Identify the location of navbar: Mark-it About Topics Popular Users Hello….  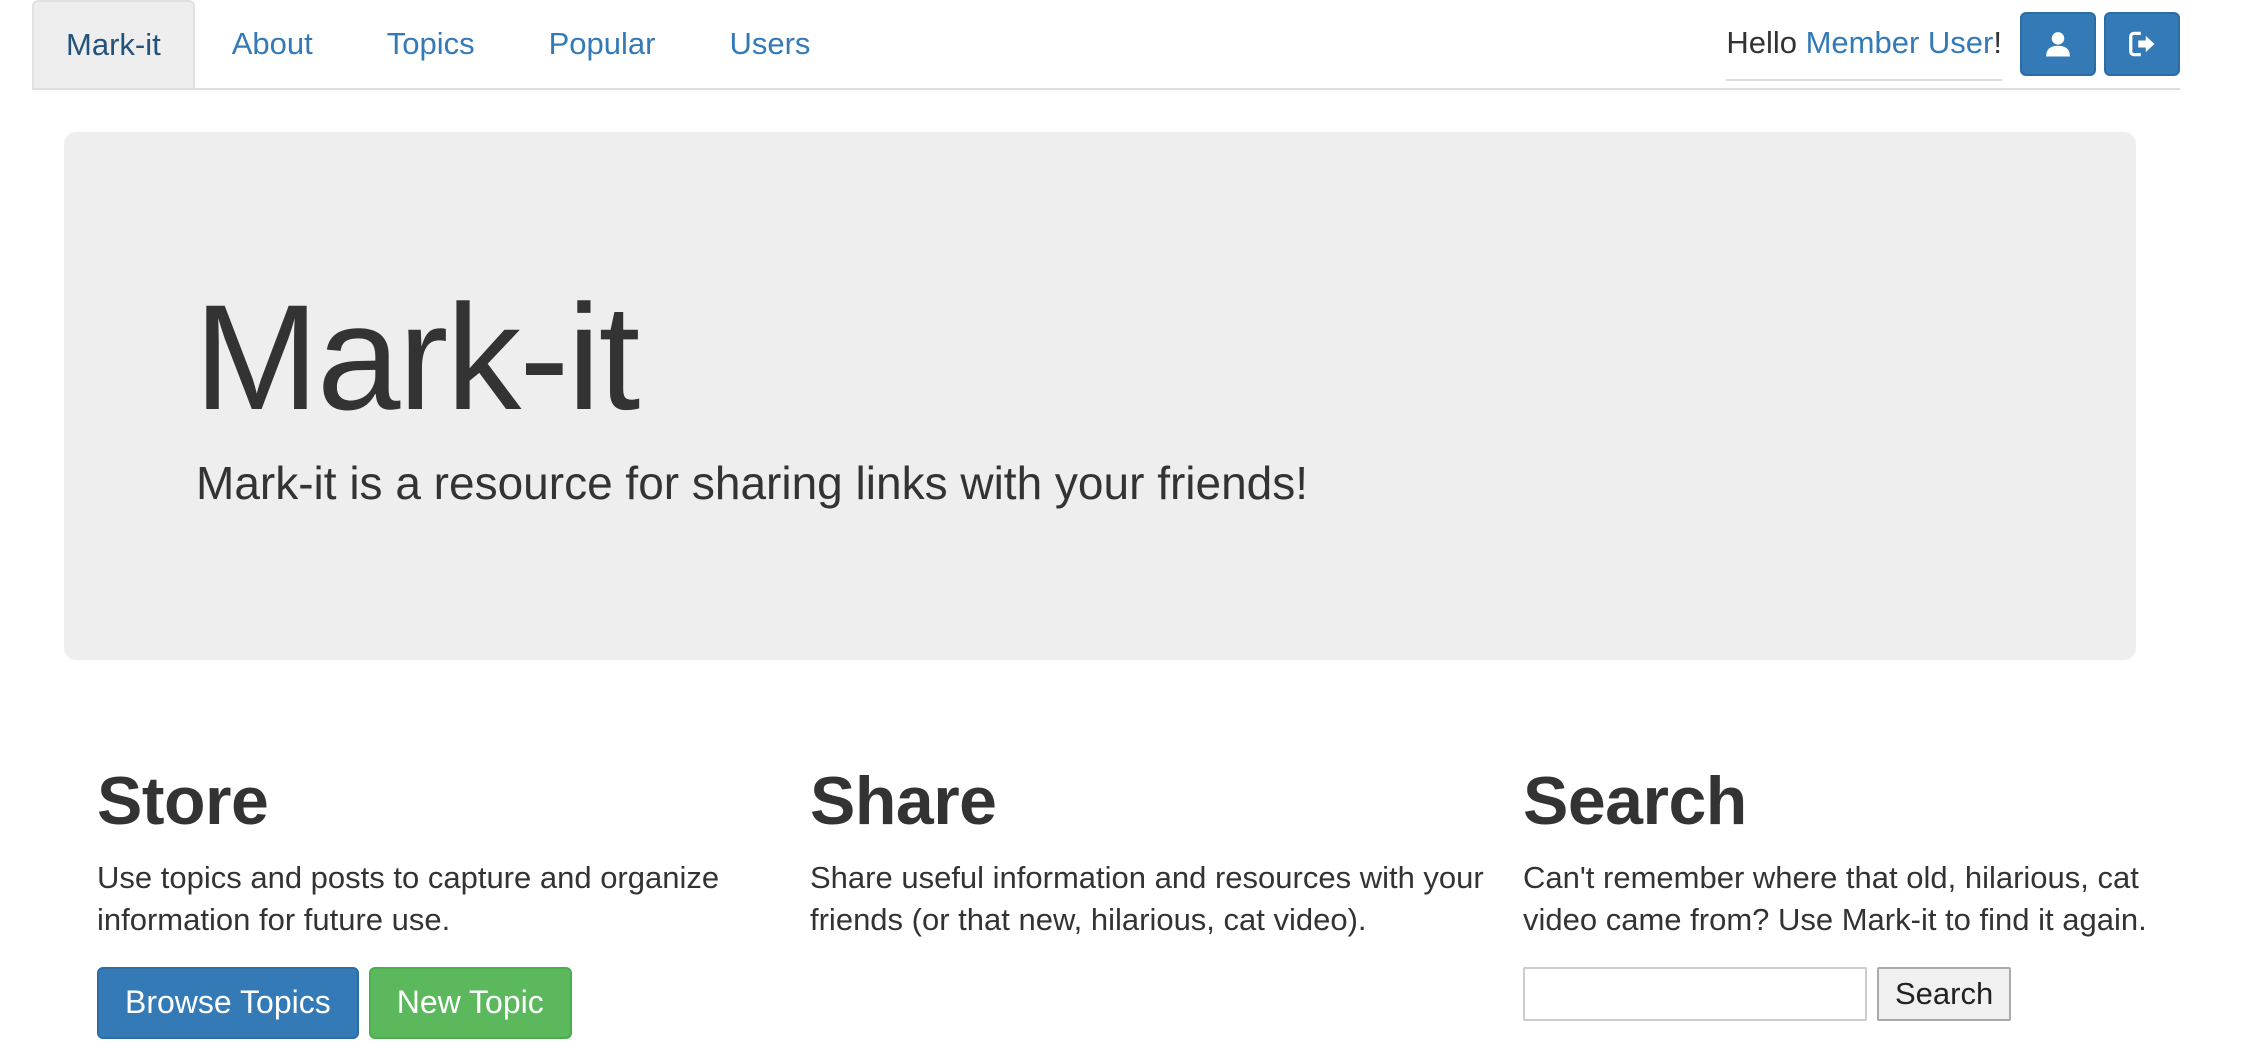
(1106, 45).